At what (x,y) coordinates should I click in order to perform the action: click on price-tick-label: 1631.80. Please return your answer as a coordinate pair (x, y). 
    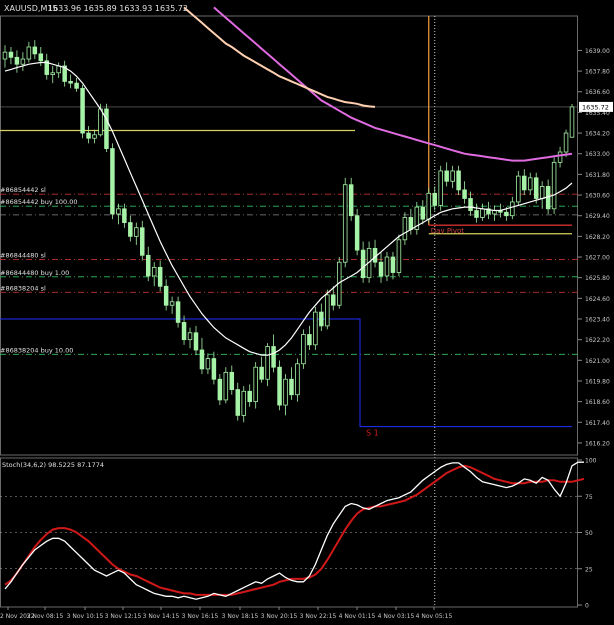
    Looking at the image, I should click on (597, 175).